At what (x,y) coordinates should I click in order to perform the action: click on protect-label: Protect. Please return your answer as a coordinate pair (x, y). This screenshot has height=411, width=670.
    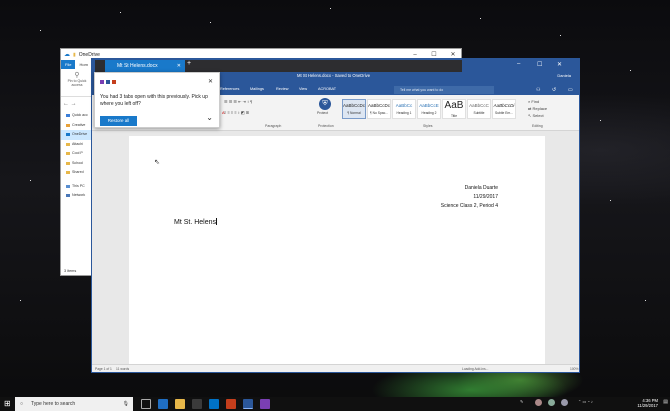
    Looking at the image, I should click on (322, 113).